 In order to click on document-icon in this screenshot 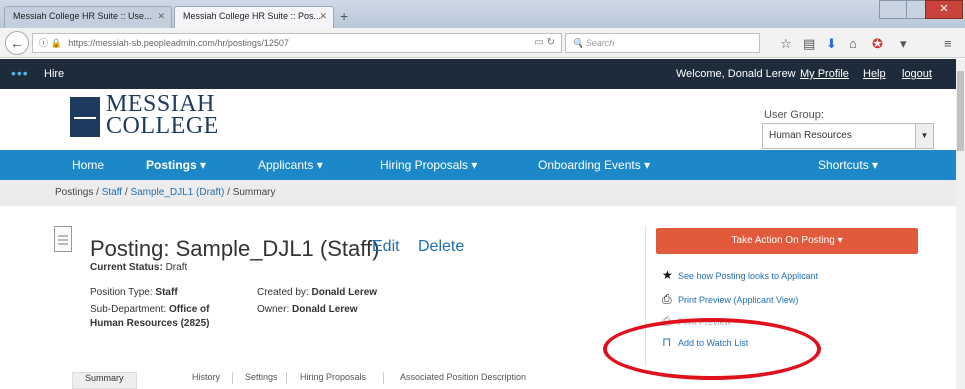, I will do `click(63, 239)`.